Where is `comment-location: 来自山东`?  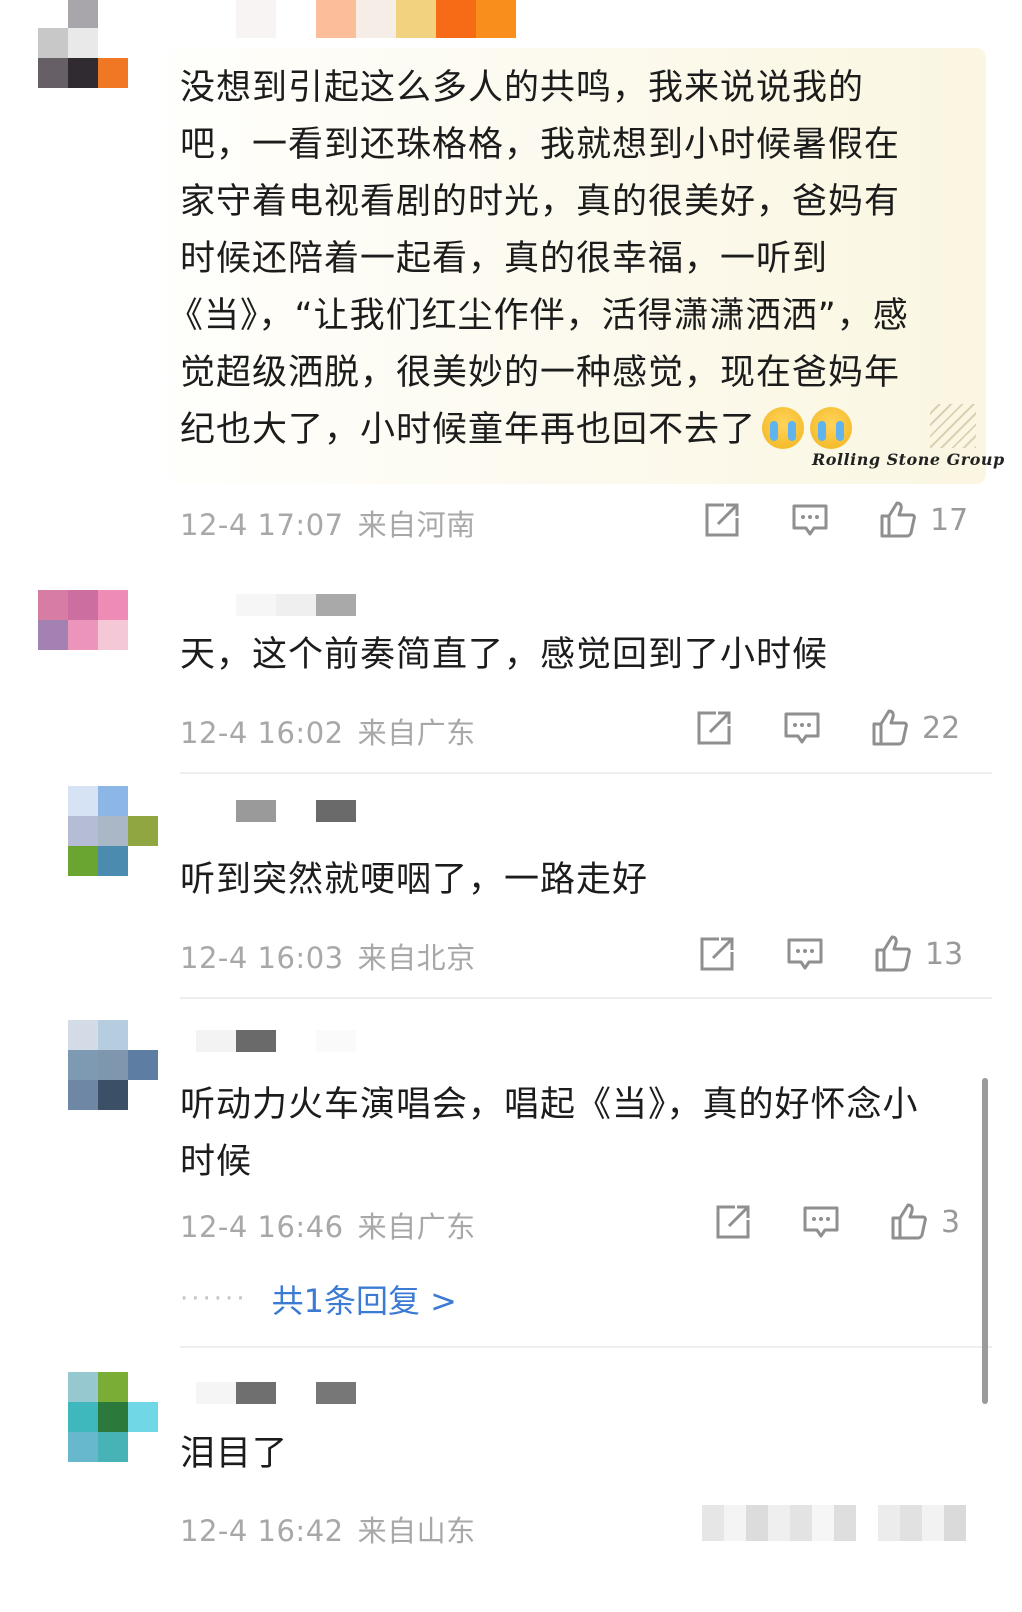
comment-location: 来自山东 is located at coordinates (416, 1531).